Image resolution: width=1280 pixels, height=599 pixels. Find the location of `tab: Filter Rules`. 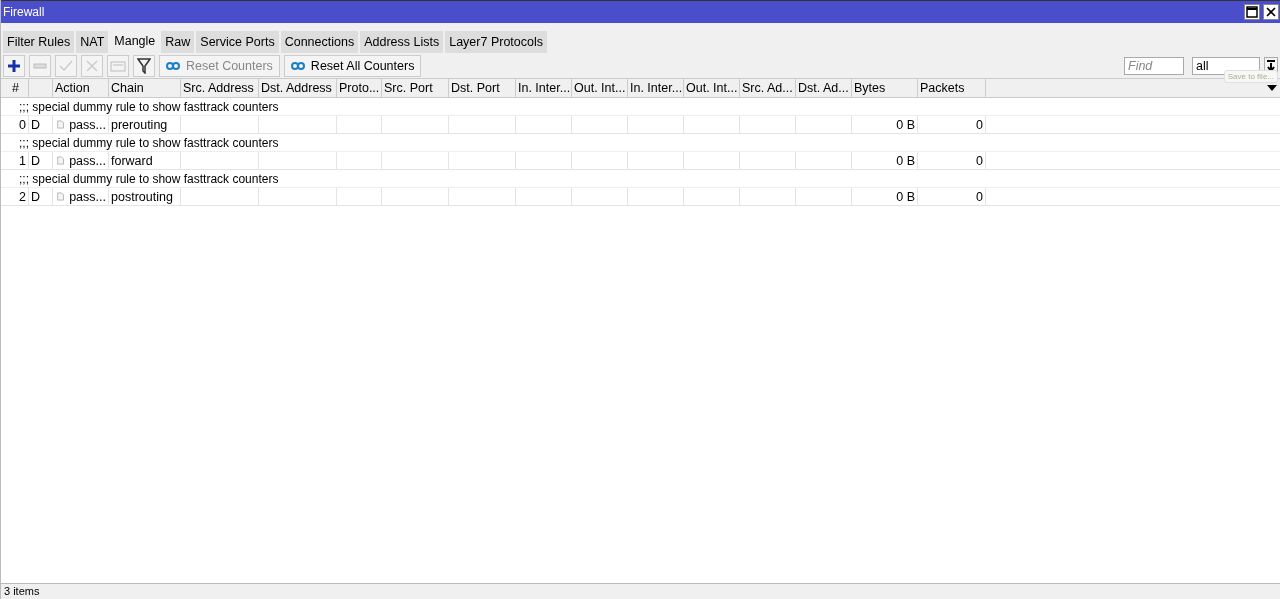

tab: Filter Rules is located at coordinates (39, 42).